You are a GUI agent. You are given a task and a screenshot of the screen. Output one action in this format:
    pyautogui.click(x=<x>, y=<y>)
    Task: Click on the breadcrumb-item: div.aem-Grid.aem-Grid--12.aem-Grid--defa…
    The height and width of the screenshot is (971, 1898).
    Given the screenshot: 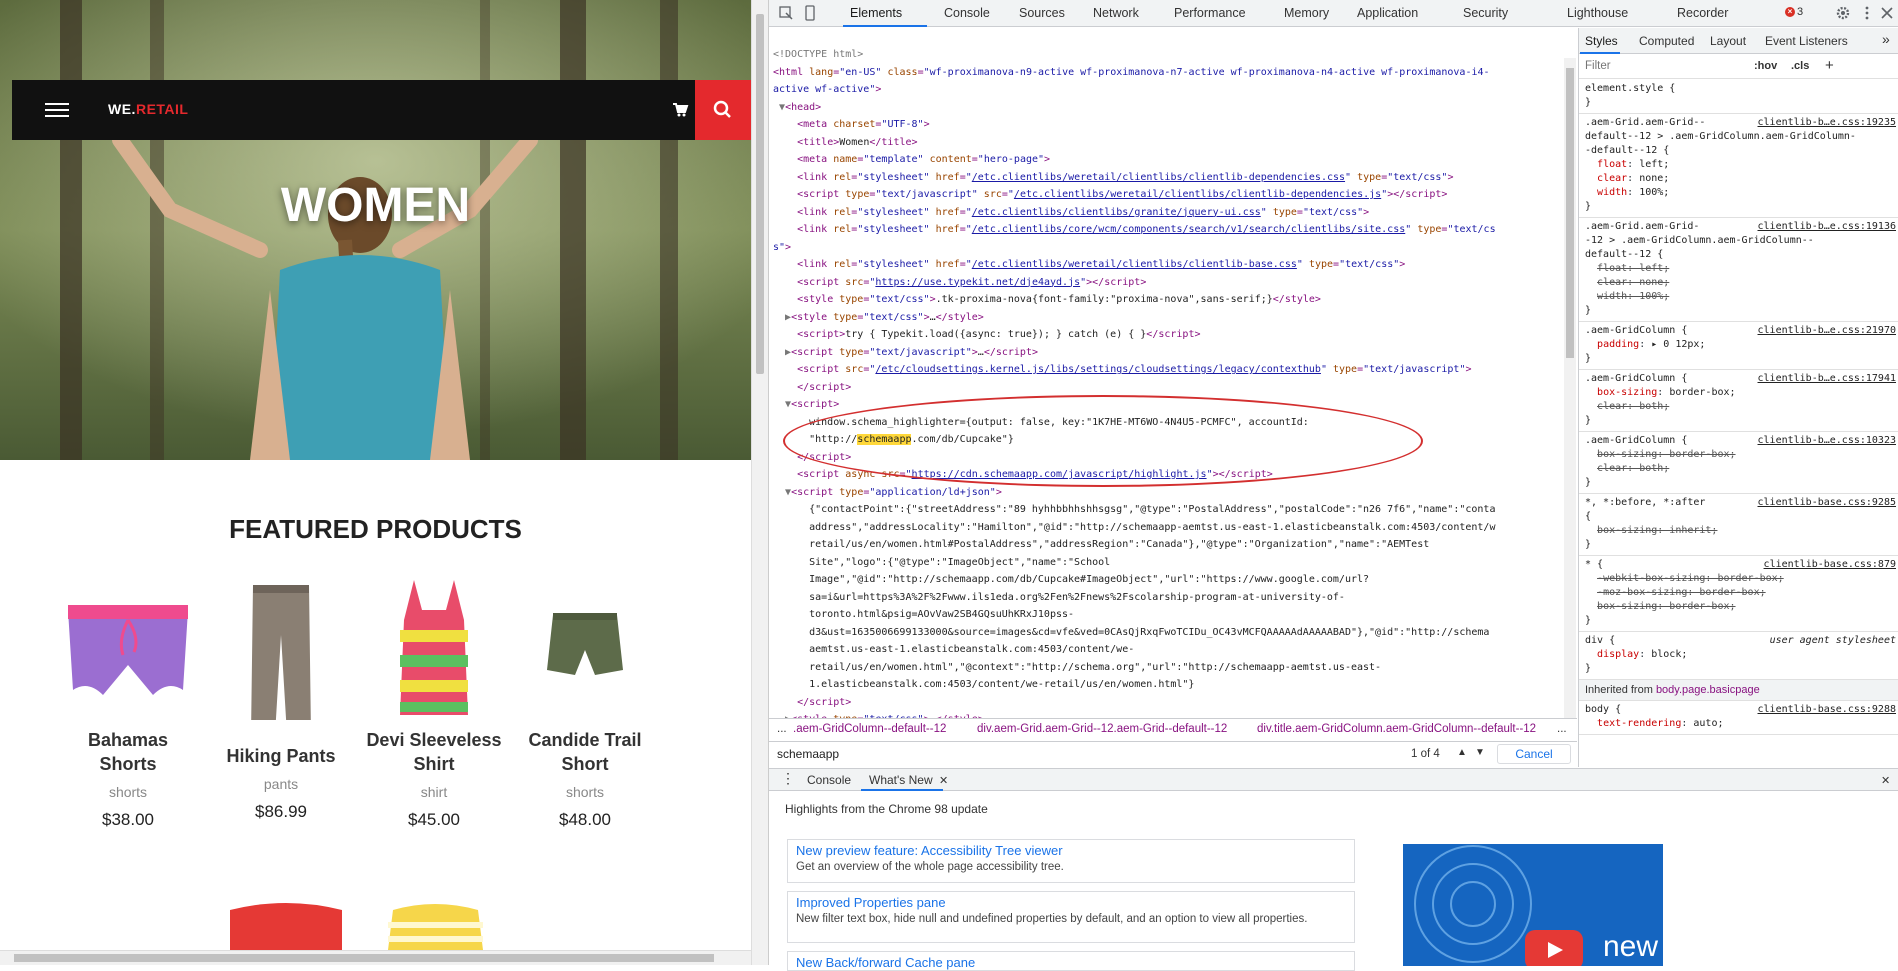 What is the action you would take?
    pyautogui.click(x=1102, y=729)
    